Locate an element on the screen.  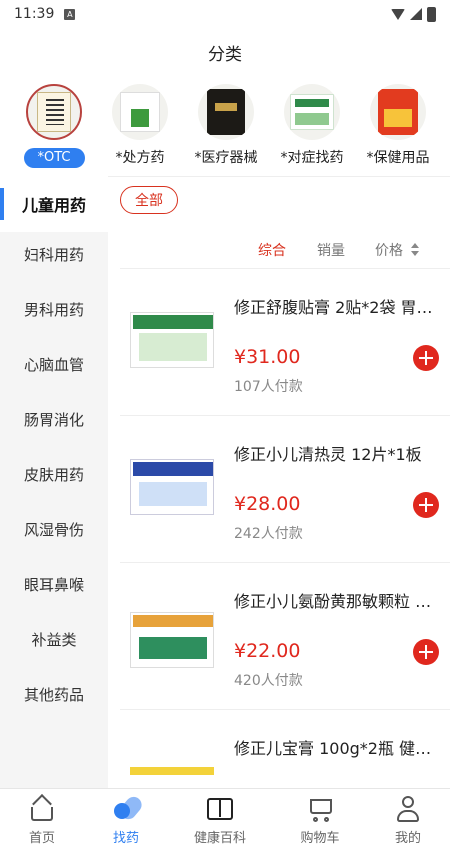
tab-cart: 购物车 is located at coordinates (320, 820).